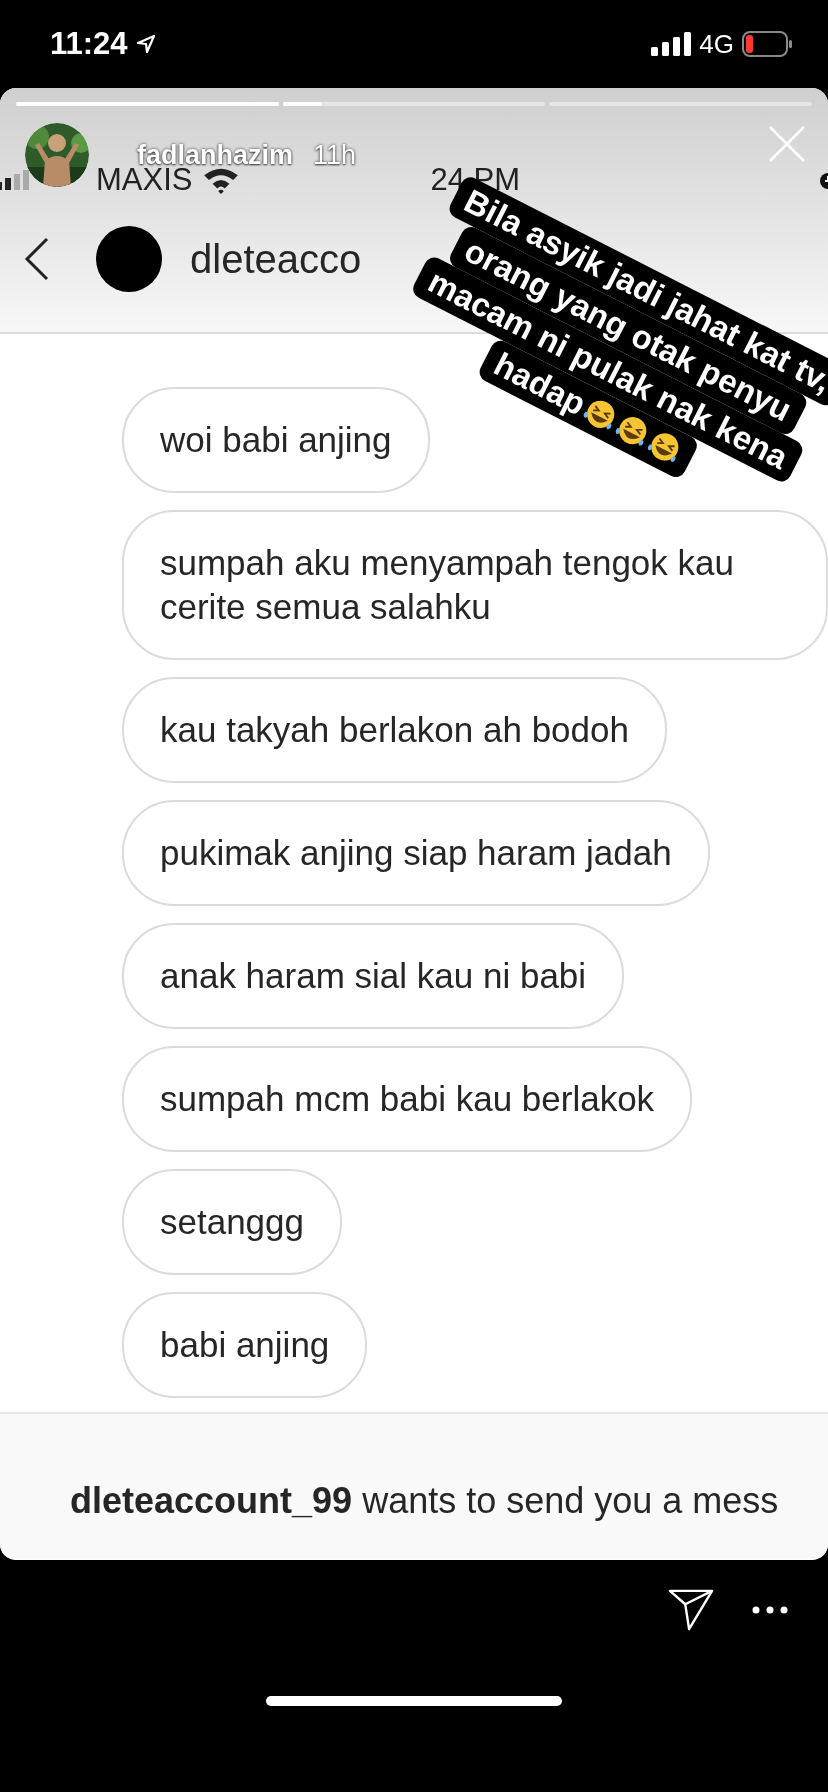 The height and width of the screenshot is (1792, 828). Describe the element at coordinates (767, 44) in the screenshot. I see `battery-icon` at that location.